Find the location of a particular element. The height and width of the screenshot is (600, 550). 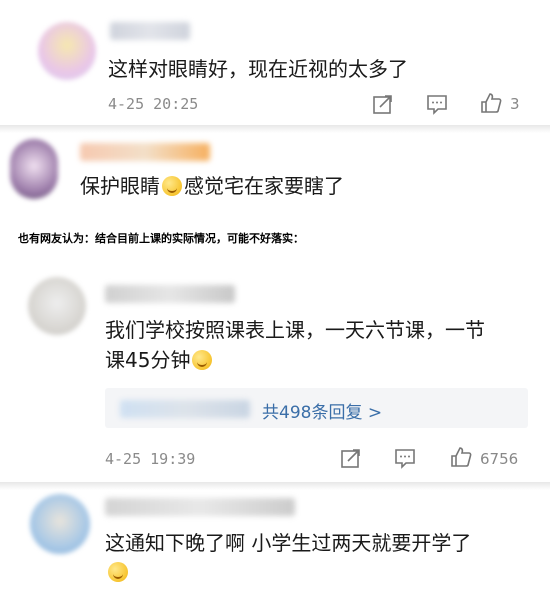

comment-text-line-1: 我们学校按照课表上课，一天六节课，一节 is located at coordinates (295, 330).